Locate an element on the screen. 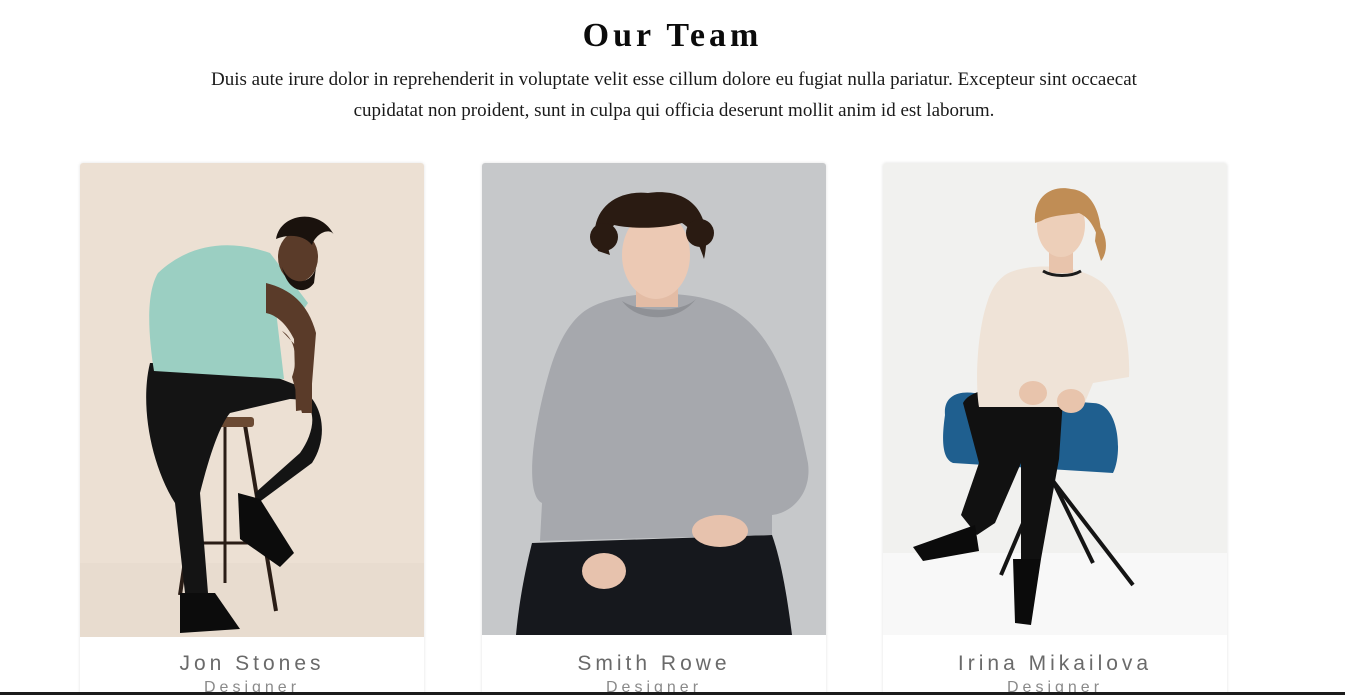 This screenshot has width=1345, height=695. member-name: Irina Mikailova is located at coordinates (1055, 663).